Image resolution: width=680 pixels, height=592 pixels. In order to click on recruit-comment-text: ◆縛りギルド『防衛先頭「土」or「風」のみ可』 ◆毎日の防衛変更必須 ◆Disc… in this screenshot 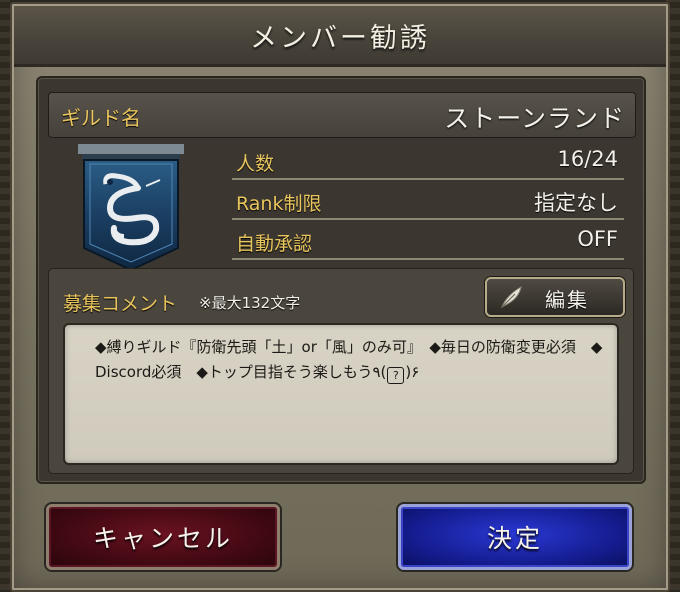, I will do `click(350, 360)`.